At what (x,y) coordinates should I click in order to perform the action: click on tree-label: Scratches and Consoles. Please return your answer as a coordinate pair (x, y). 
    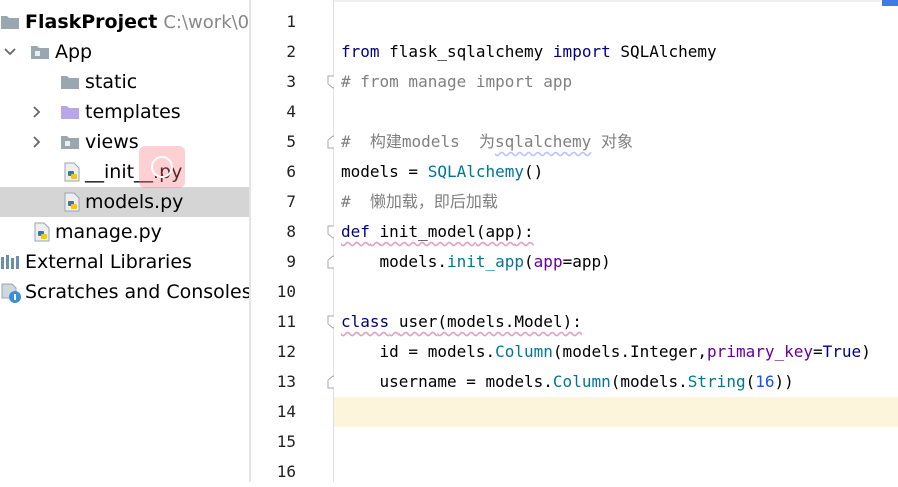
    Looking at the image, I should click on (137, 292).